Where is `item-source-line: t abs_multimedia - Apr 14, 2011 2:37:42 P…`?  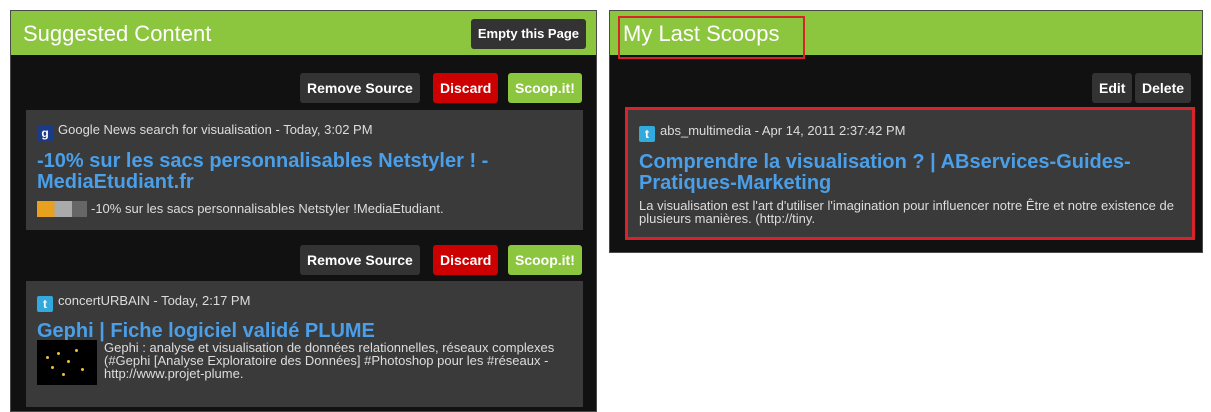 item-source-line: t abs_multimedia - Apr 14, 2011 2:37:42 P… is located at coordinates (772, 132).